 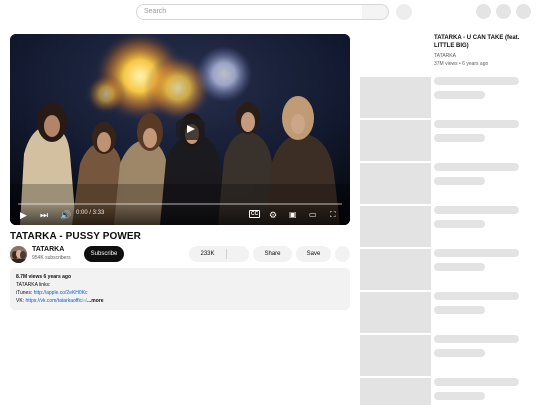 I want to click on play-overlay-button, so click(x=190, y=129).